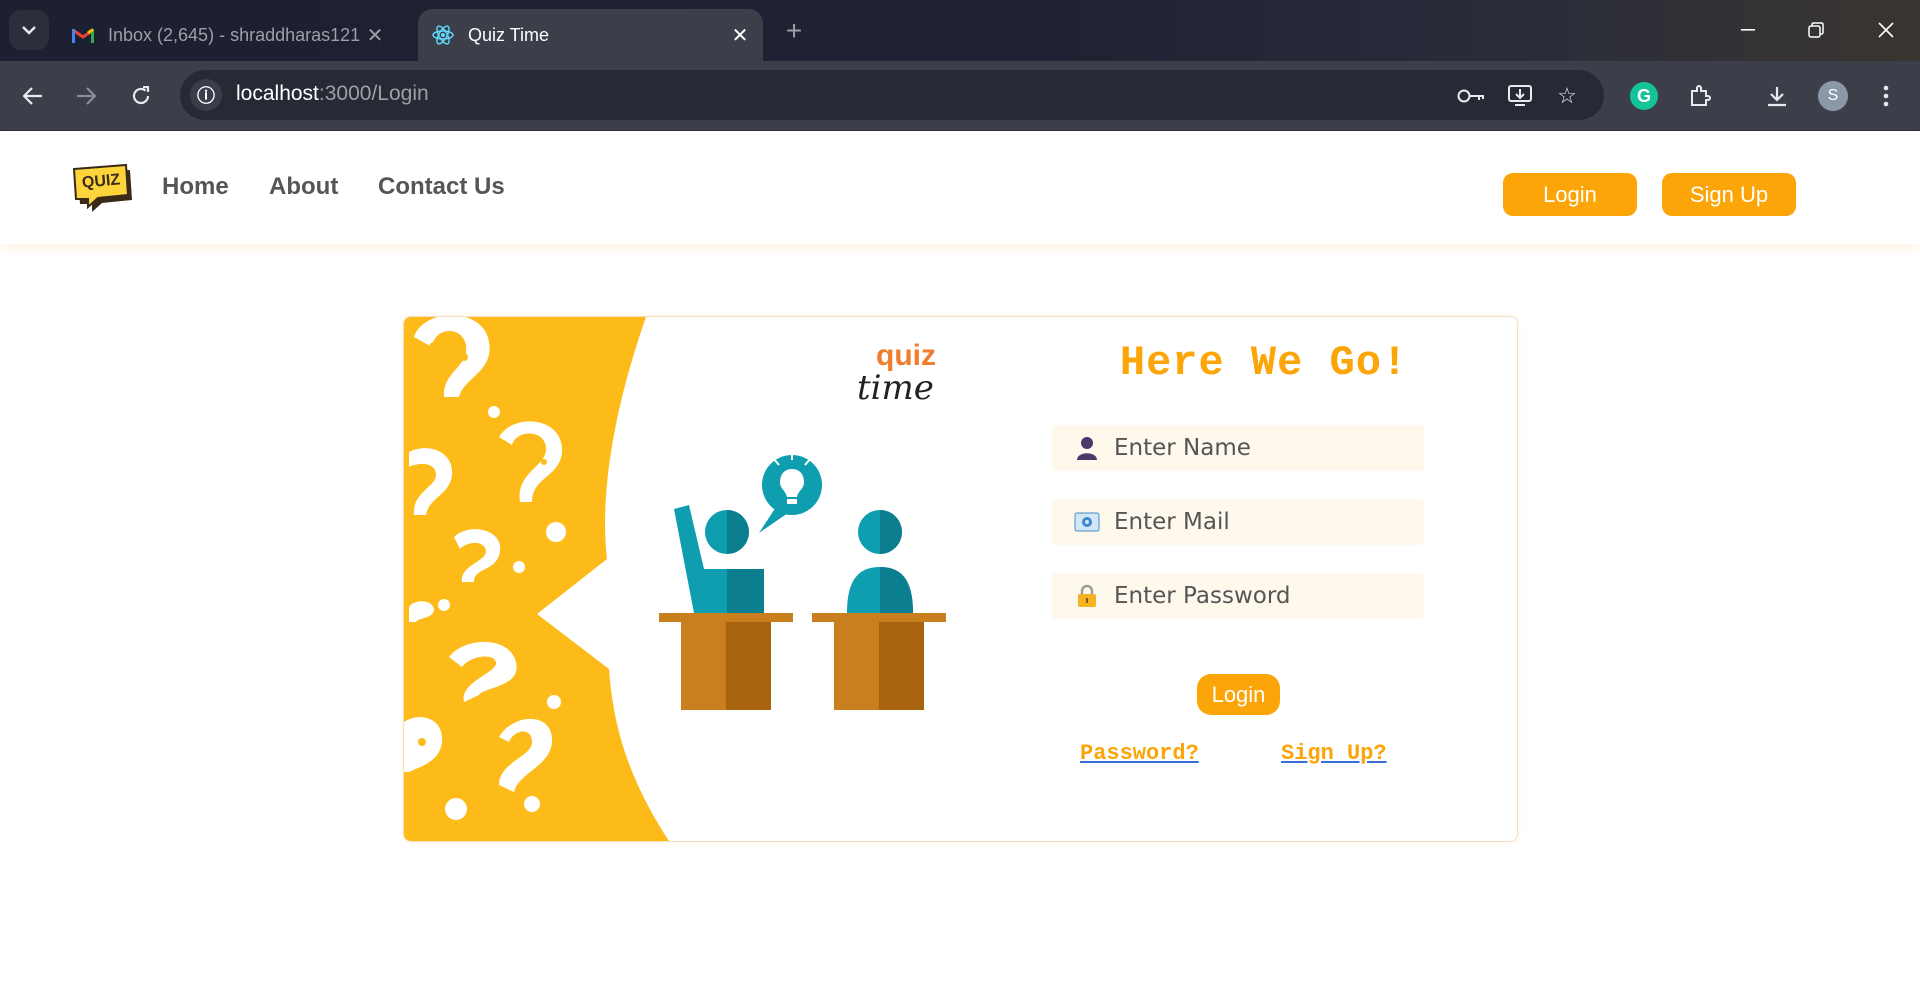  What do you see at coordinates (1139, 753) in the screenshot?
I see `forgot-password-link: Password?` at bounding box center [1139, 753].